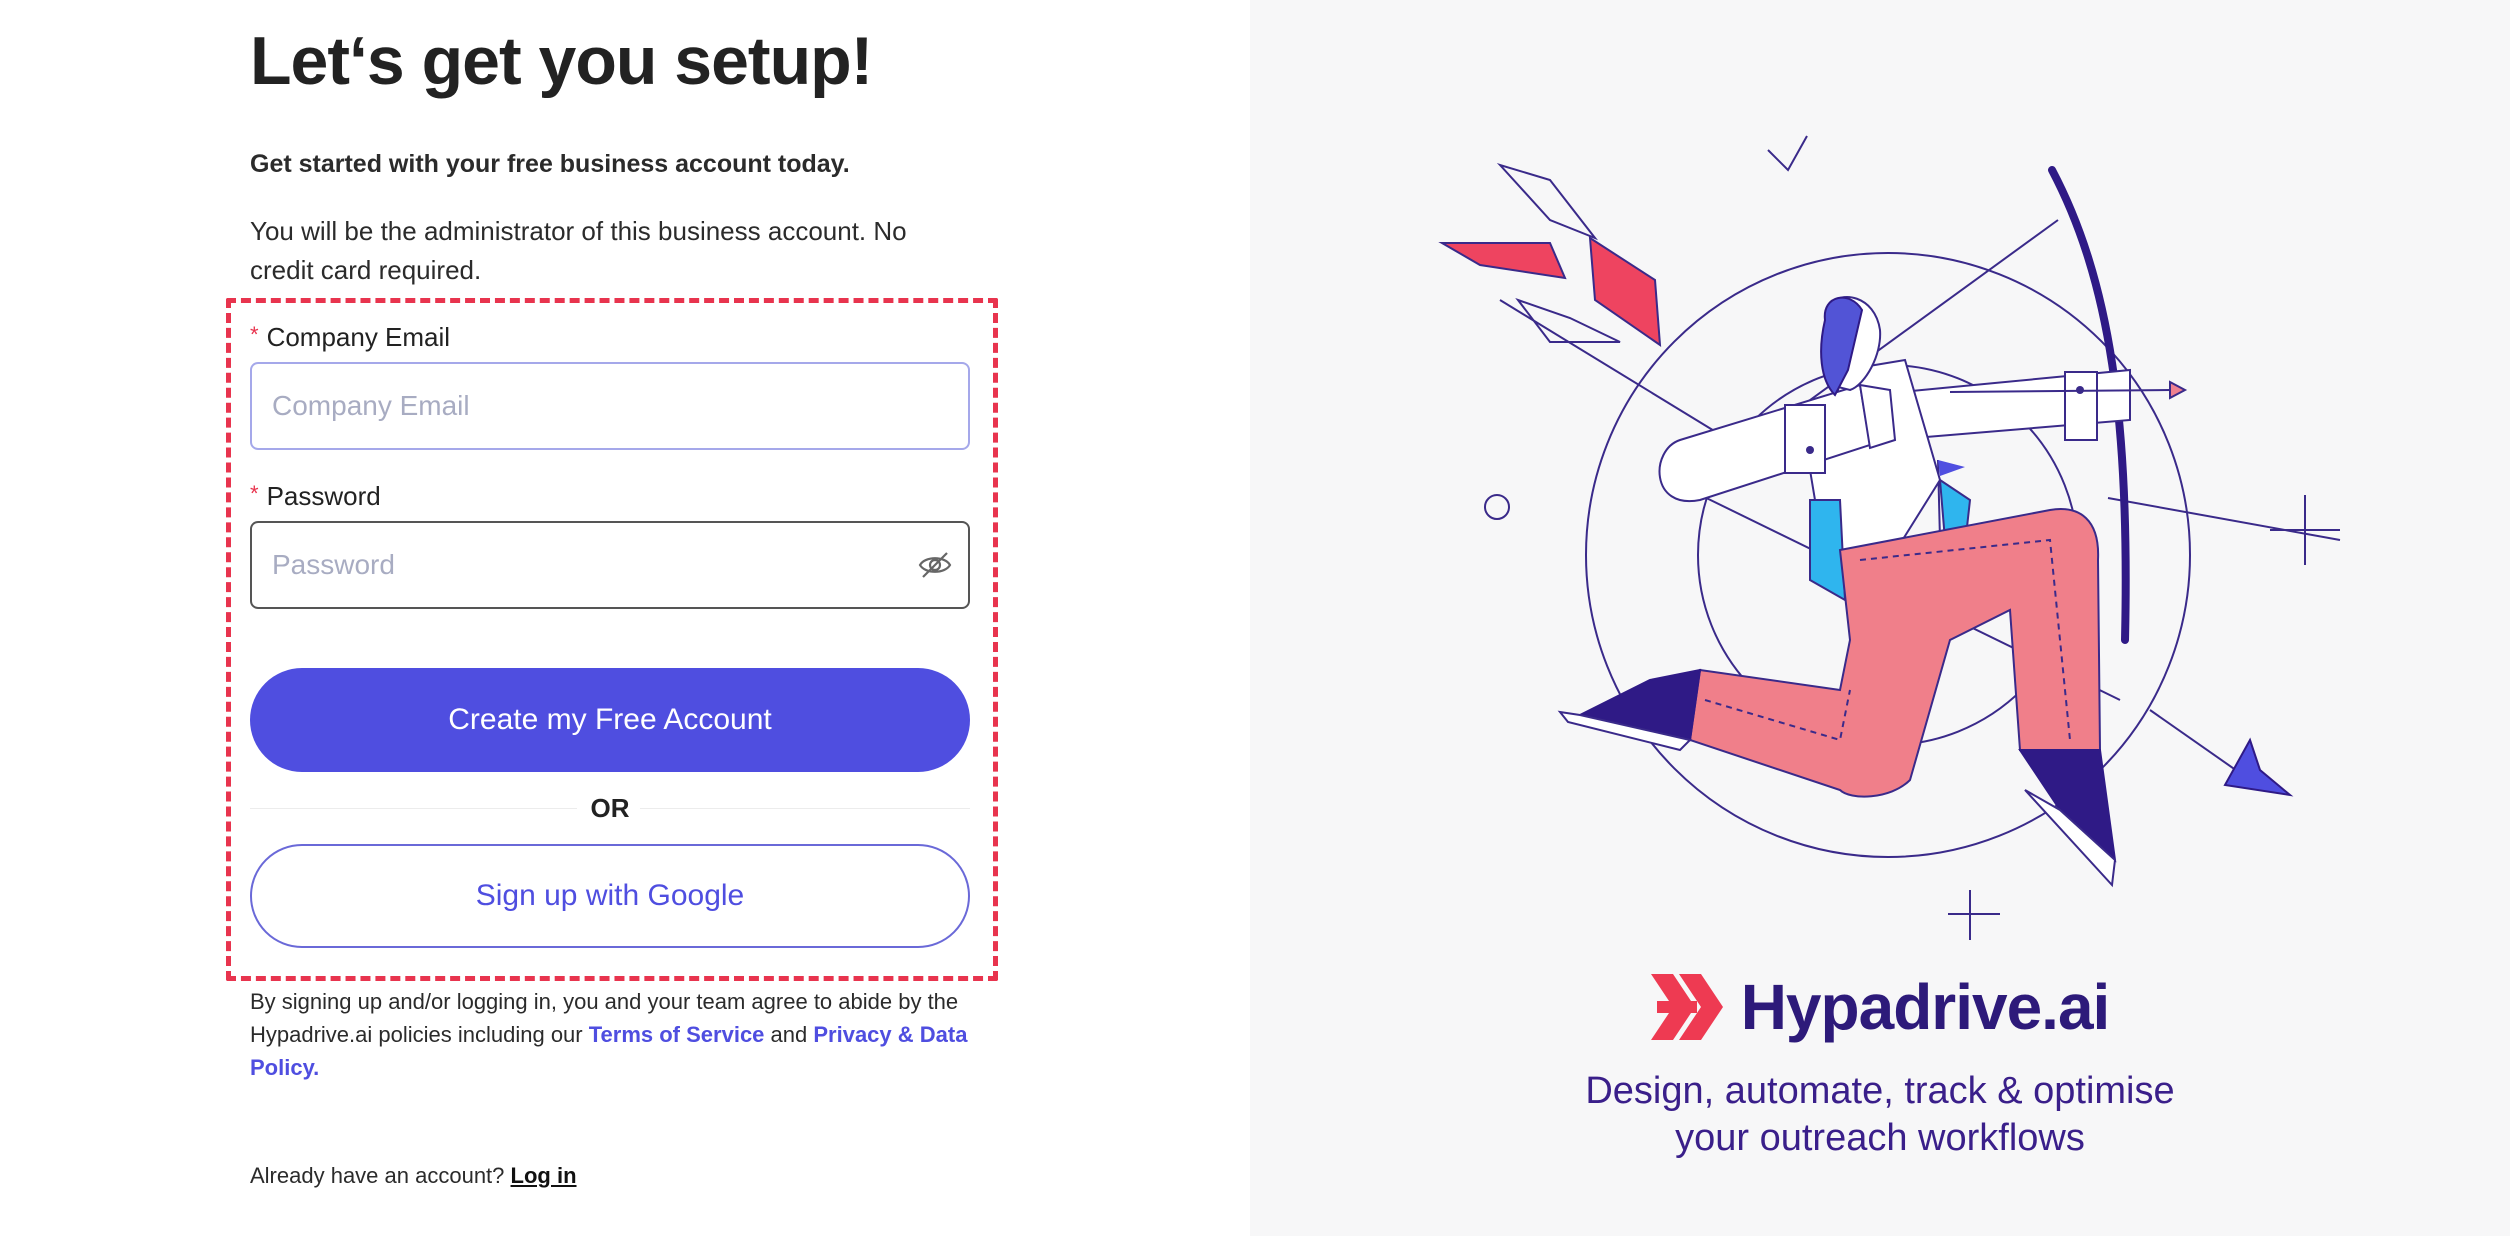  Describe the element at coordinates (1880, 1138) in the screenshot. I see `tagline-line-2: your outreach workflows` at that location.